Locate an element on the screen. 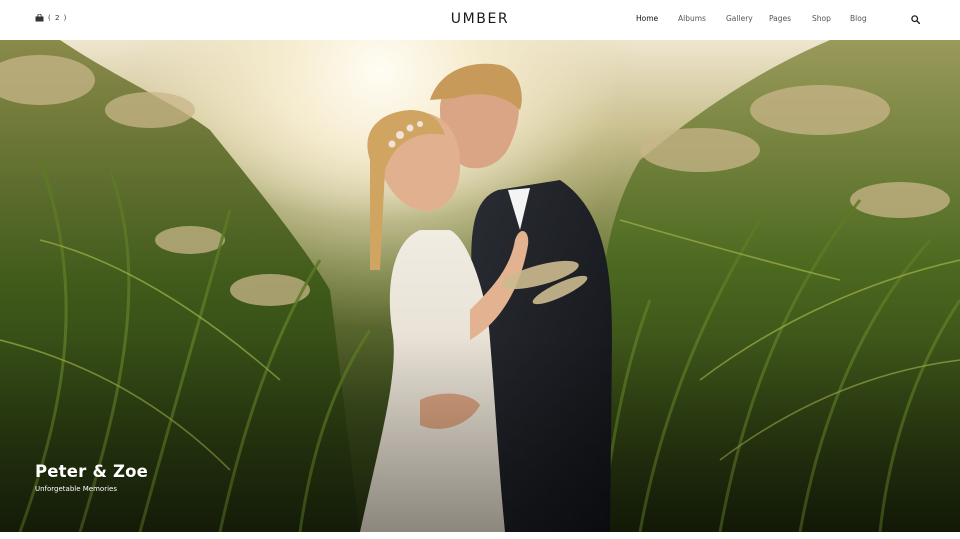 This screenshot has height=539, width=960. hero-caption: Peter & Zoe Unforgetable Memories is located at coordinates (91, 477).